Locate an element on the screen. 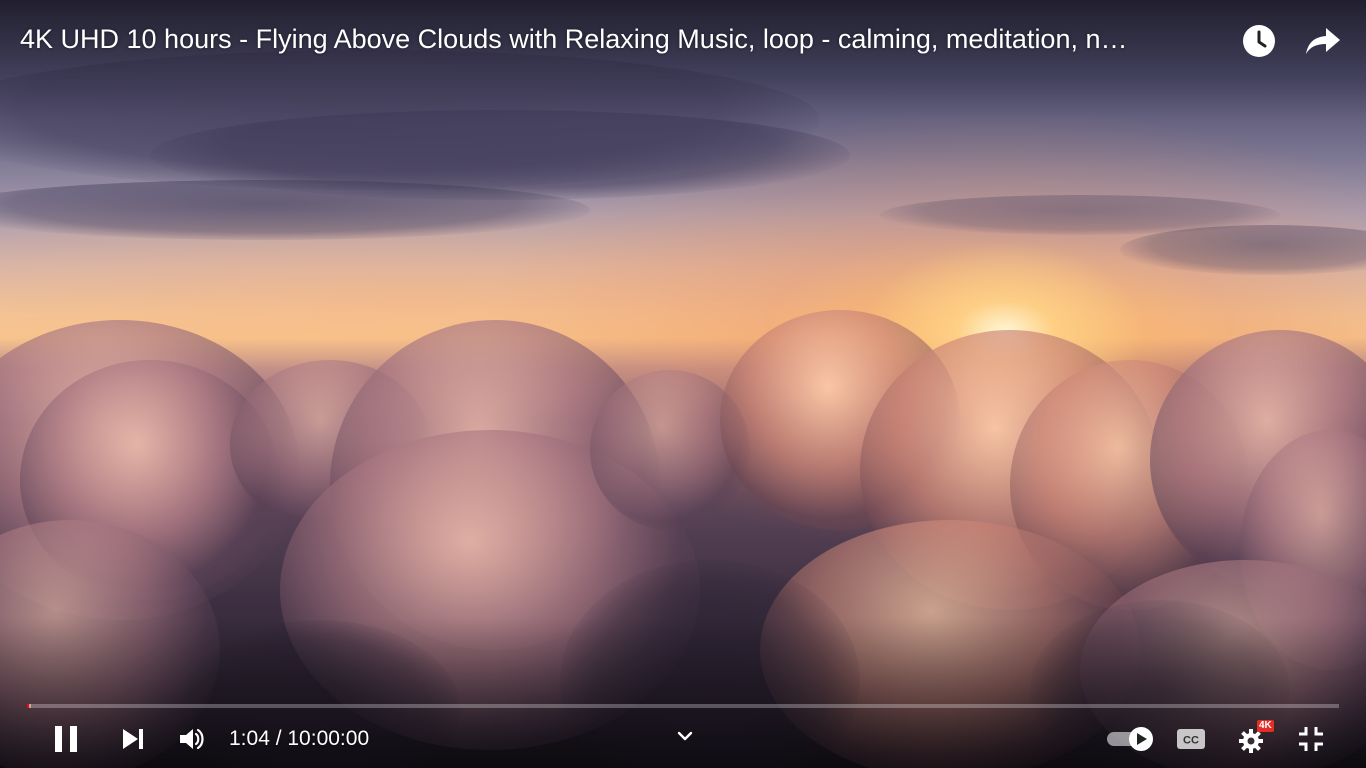  expand-details-button is located at coordinates (685, 736).